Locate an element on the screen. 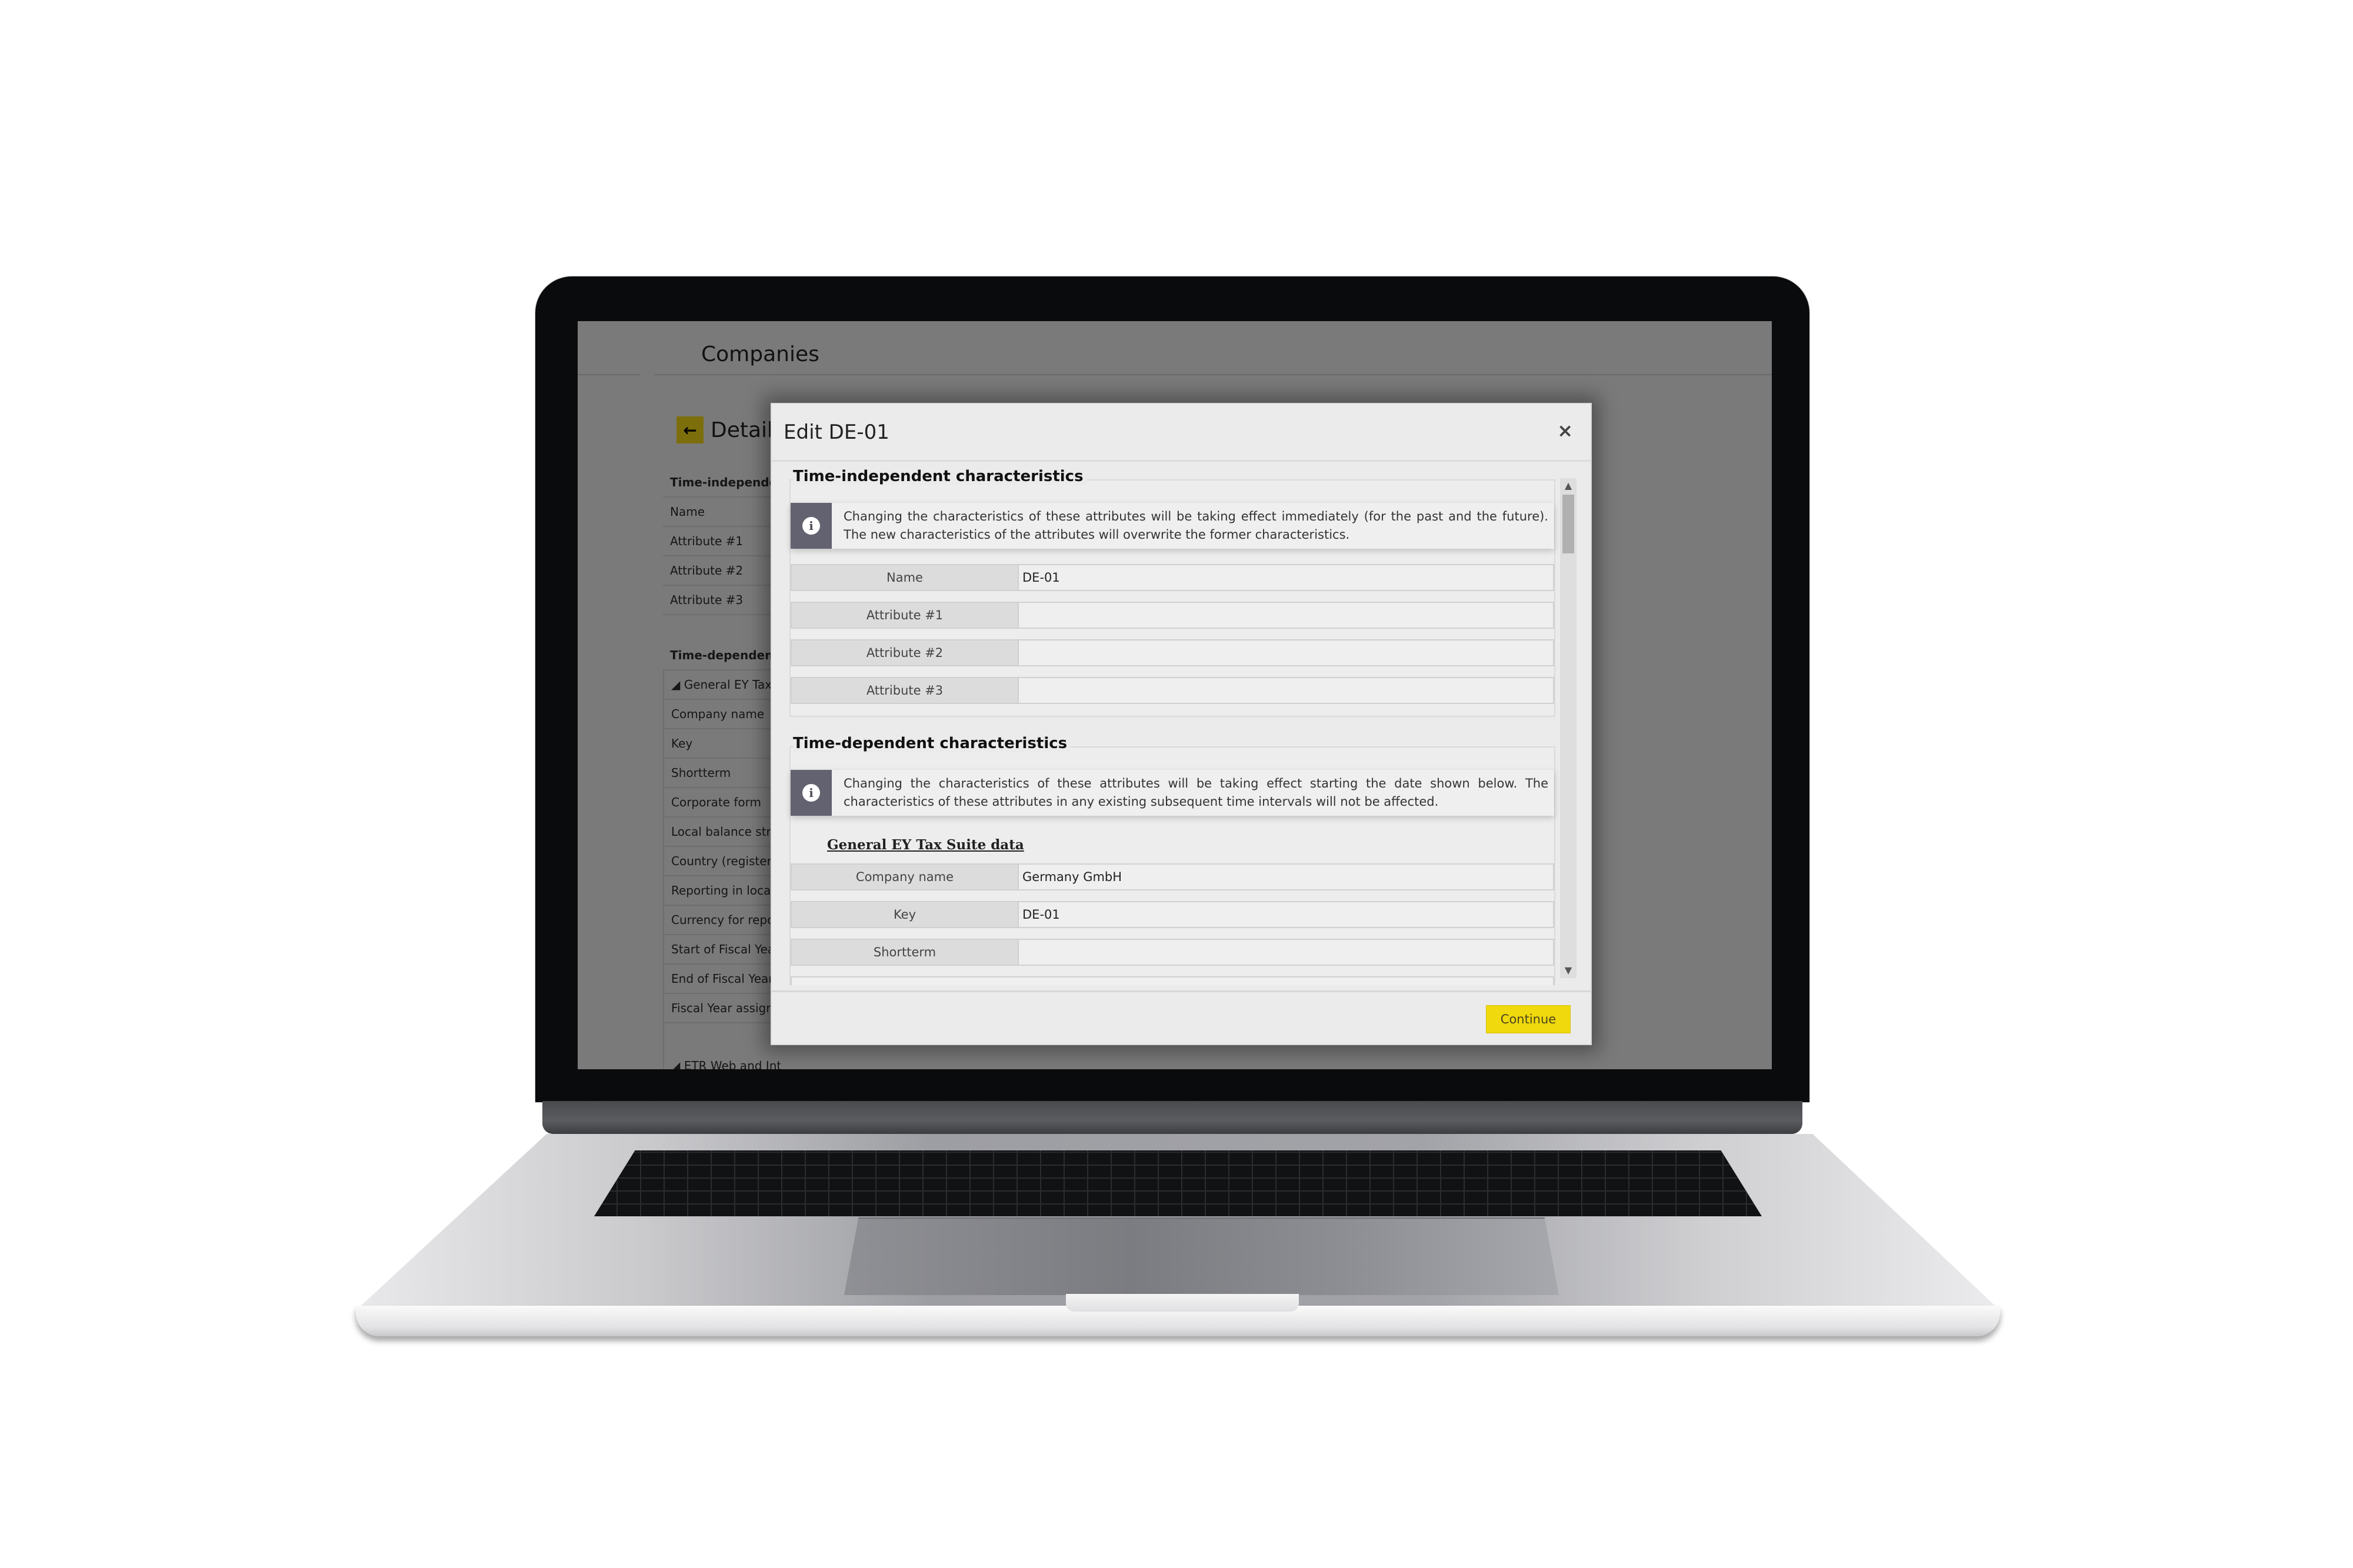 The image size is (2353, 1568). field-label: Shortterm is located at coordinates (906, 952).